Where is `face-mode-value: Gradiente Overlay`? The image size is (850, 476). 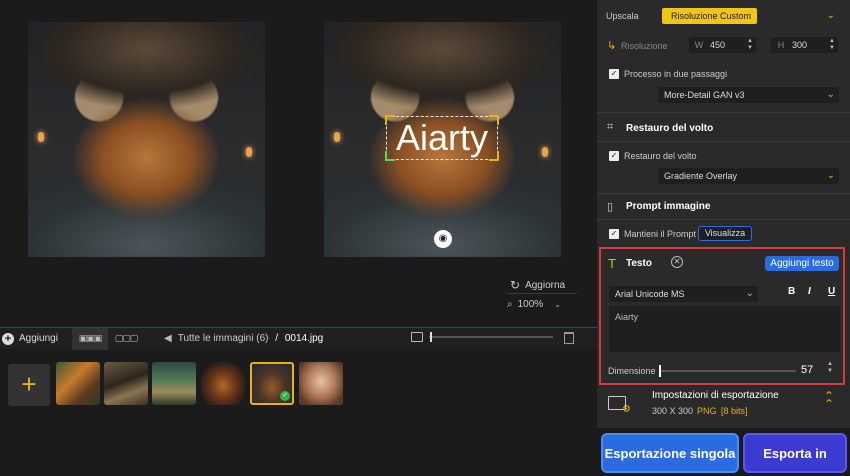 face-mode-value: Gradiente Overlay is located at coordinates (701, 176).